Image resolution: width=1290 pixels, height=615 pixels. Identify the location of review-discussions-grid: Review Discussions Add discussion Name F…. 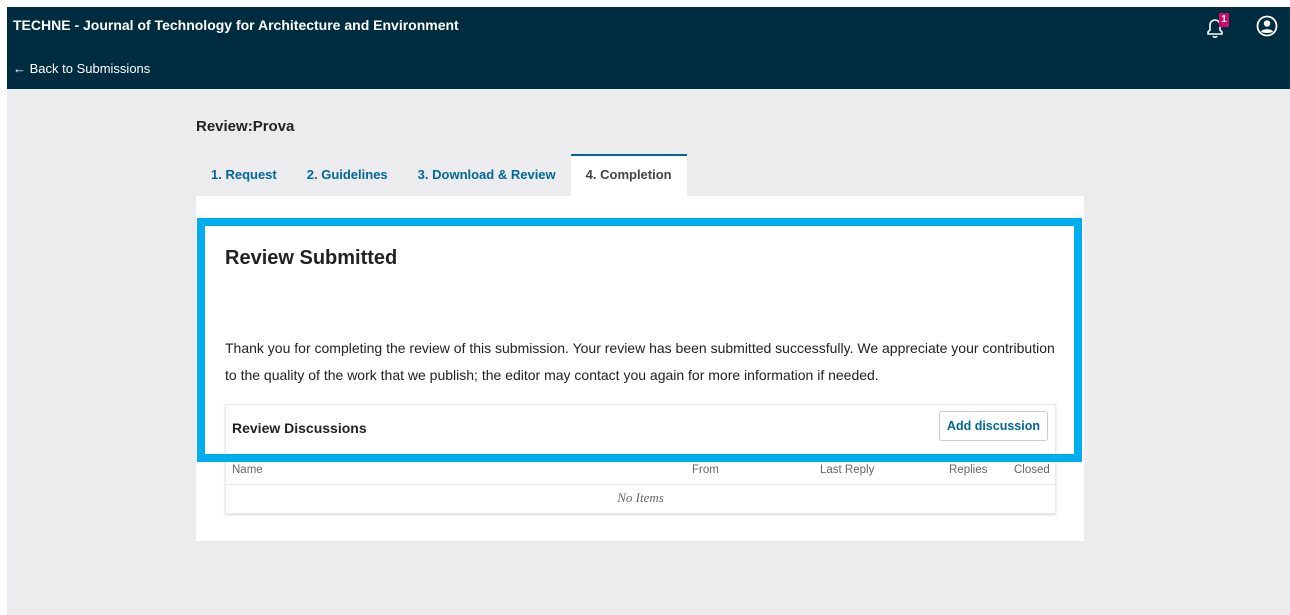
(640, 459).